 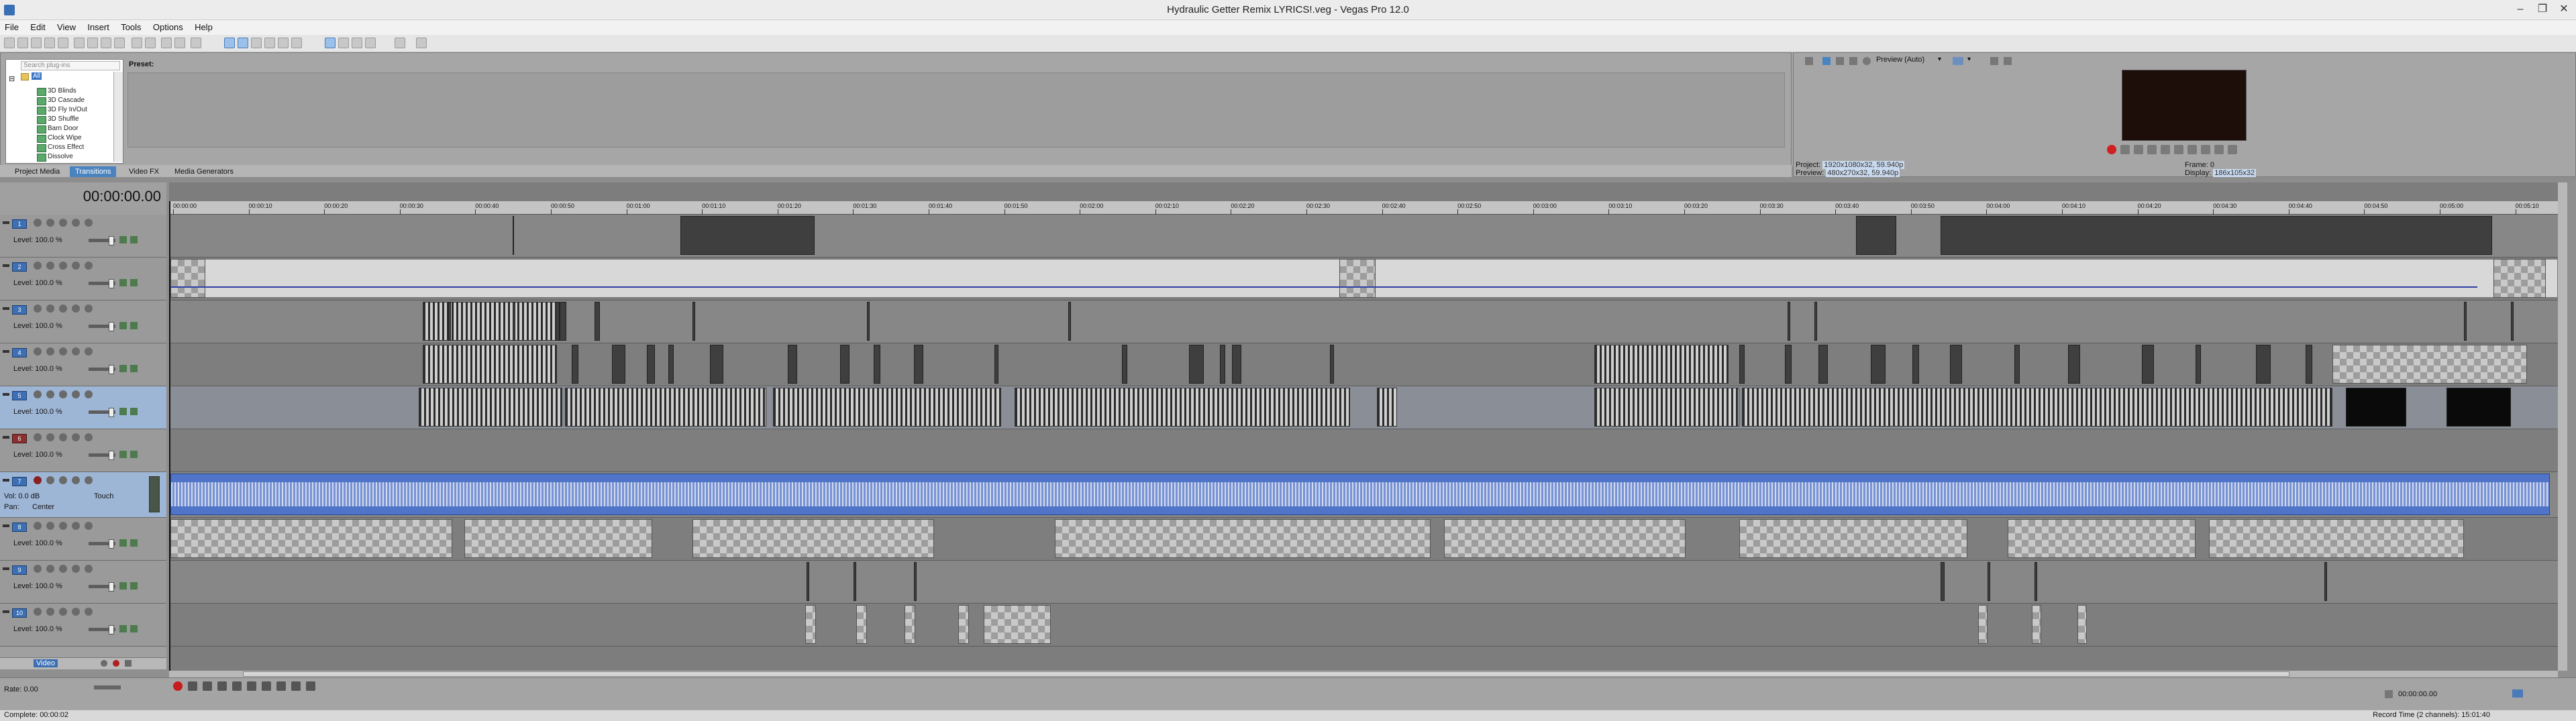 I want to click on track-header-selected: 5 Level: 100.0 %, so click(x=83, y=407).